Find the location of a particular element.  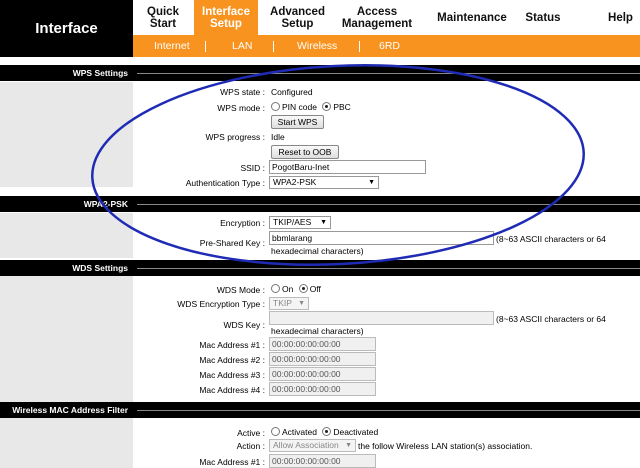

encryption-select: TKIP/AES ▼ is located at coordinates (300, 222).